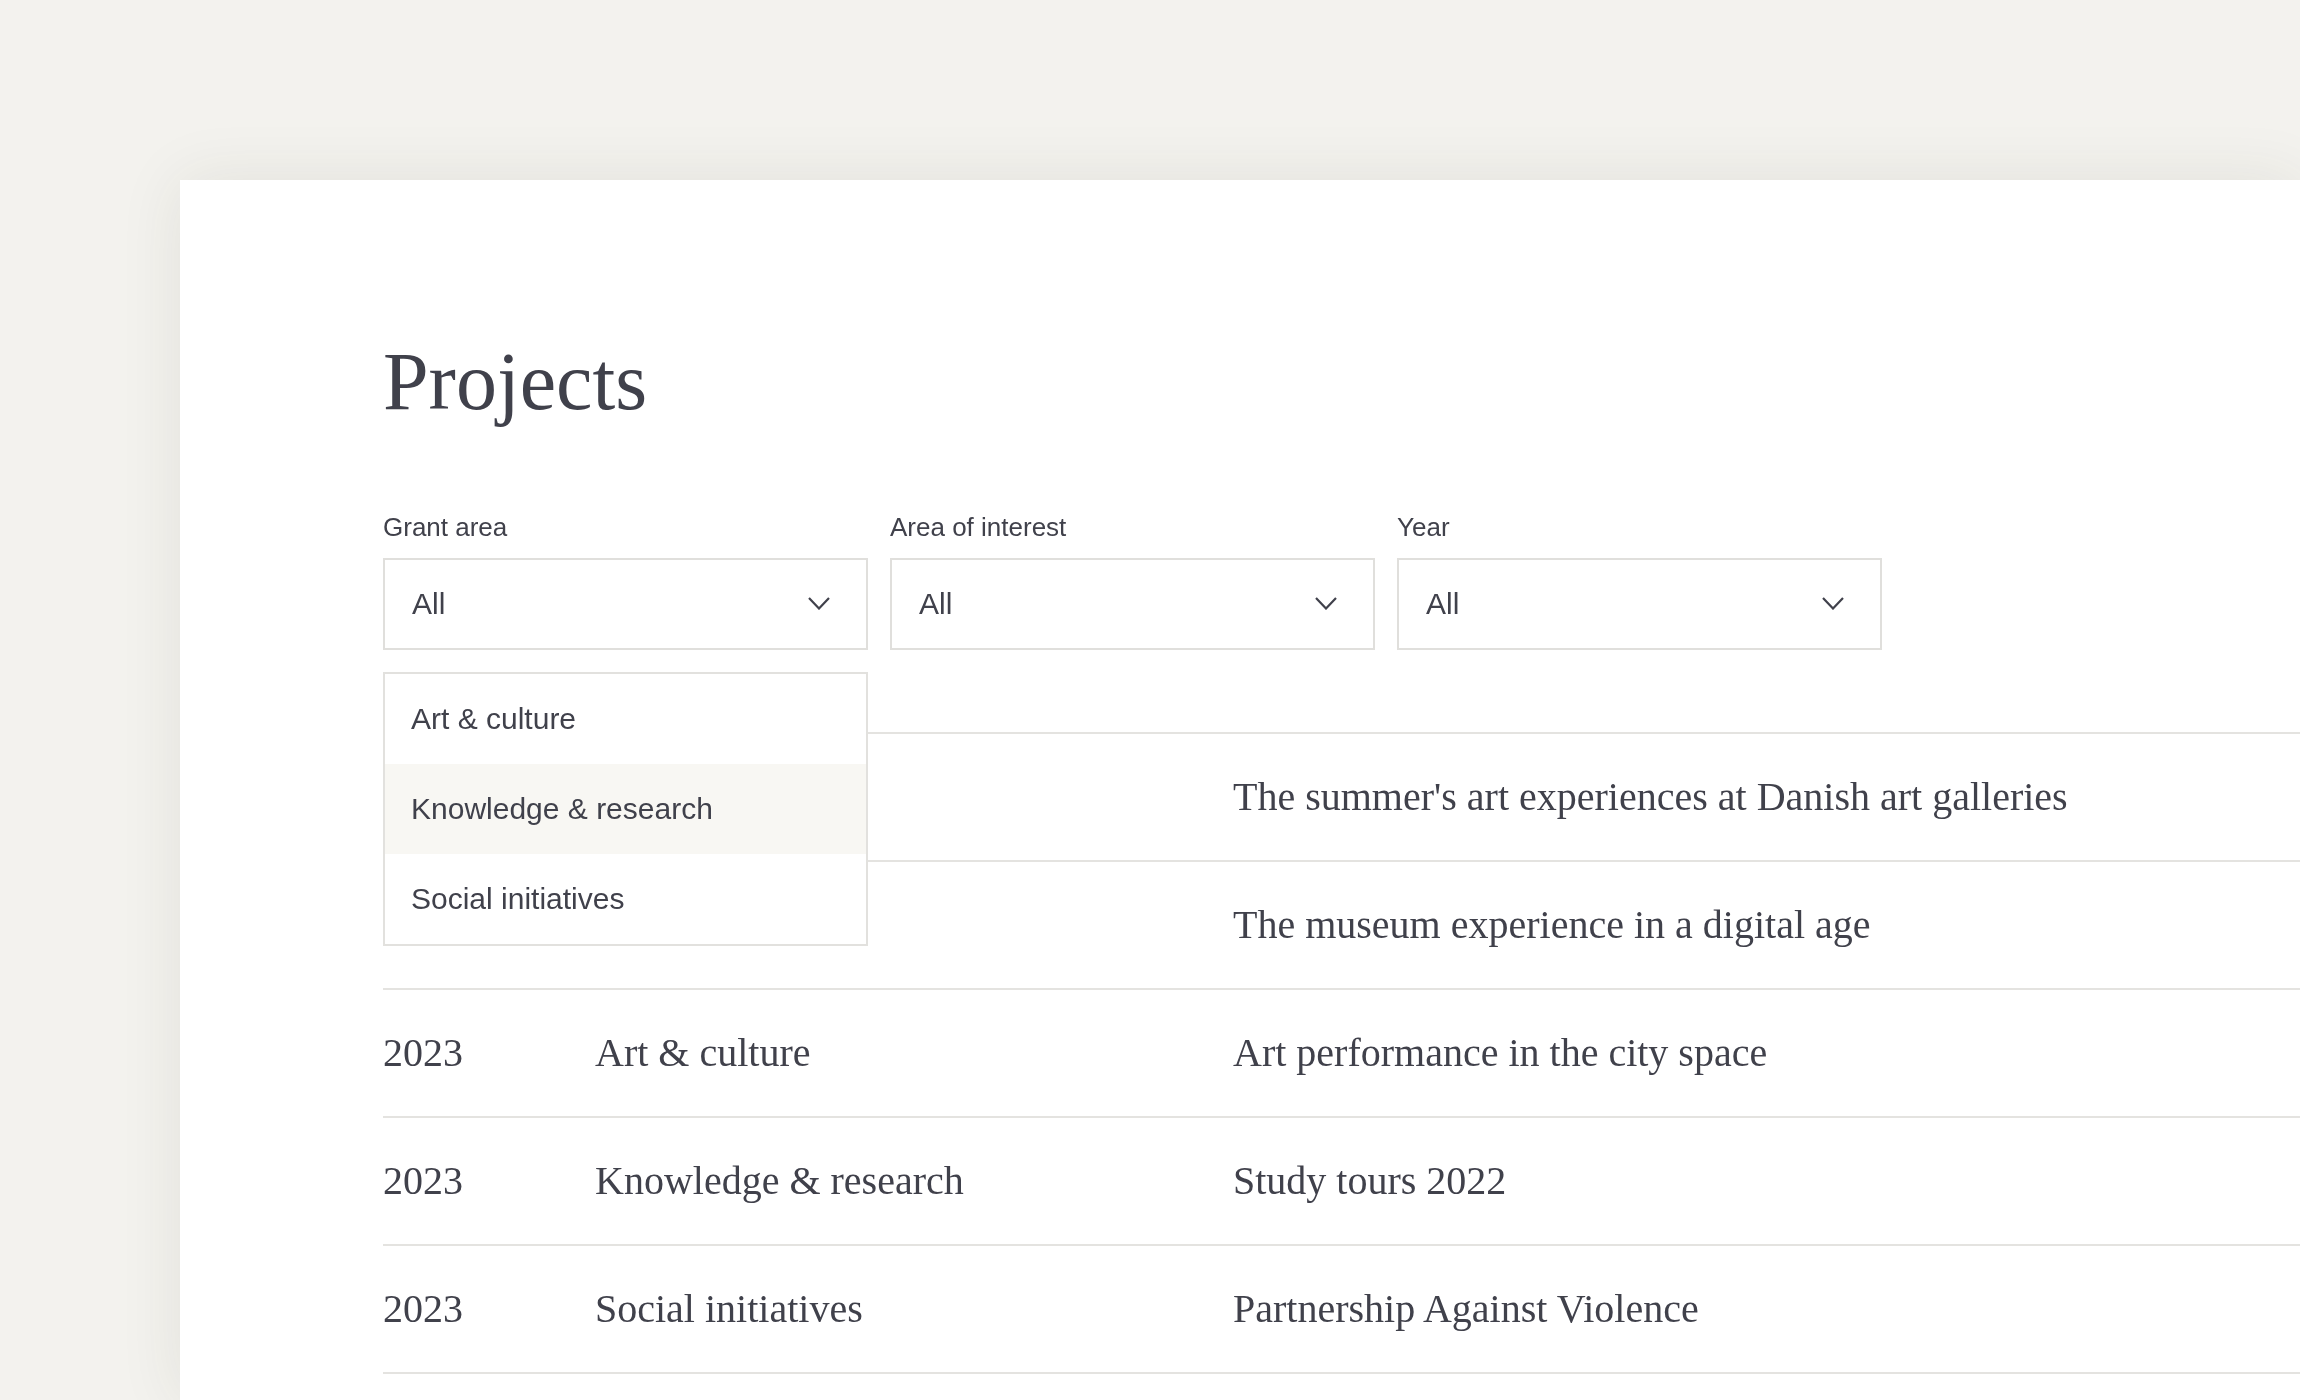  I want to click on filter-label: Year, so click(1423, 528).